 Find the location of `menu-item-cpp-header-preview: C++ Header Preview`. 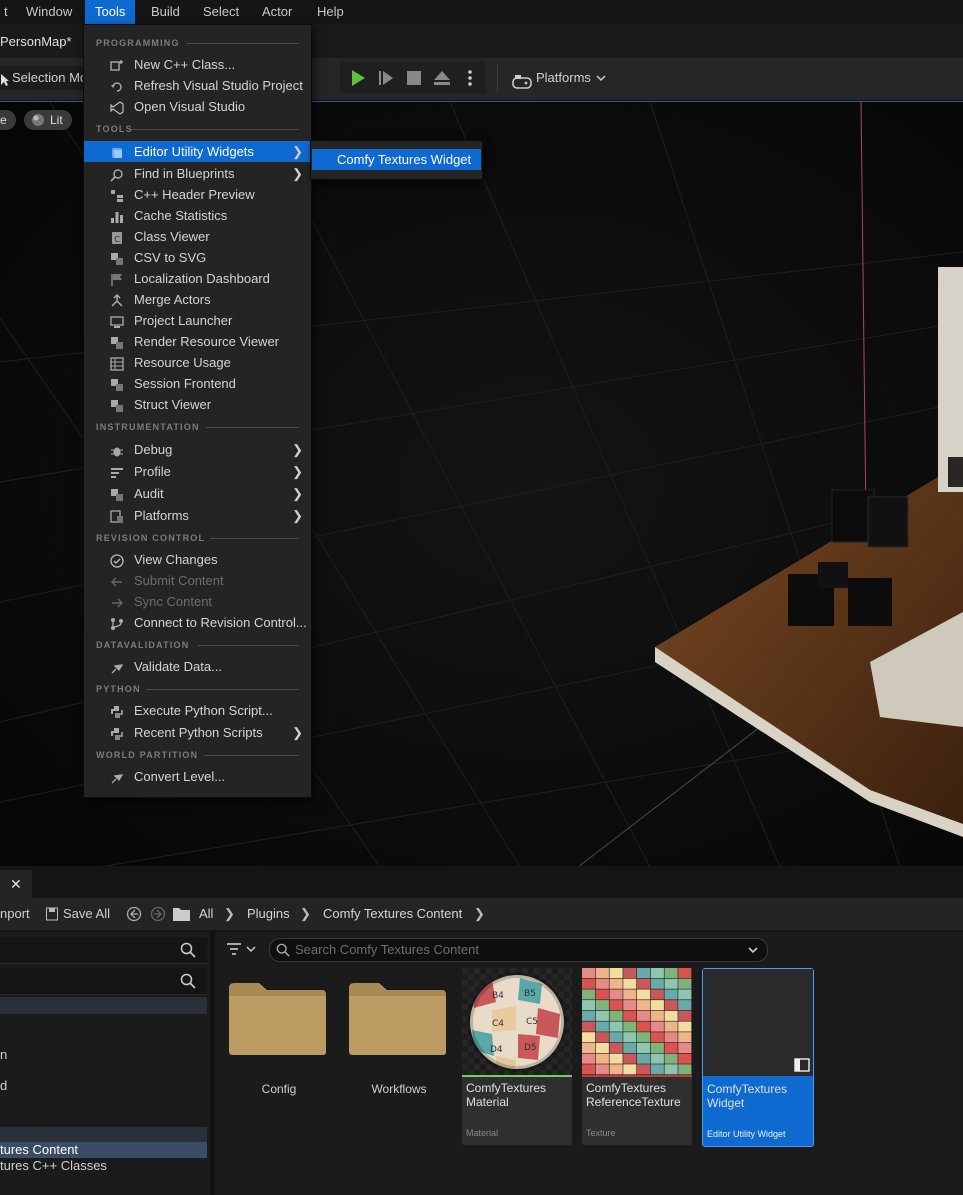

menu-item-cpp-header-preview: C++ Header Preview is located at coordinates (197, 194).